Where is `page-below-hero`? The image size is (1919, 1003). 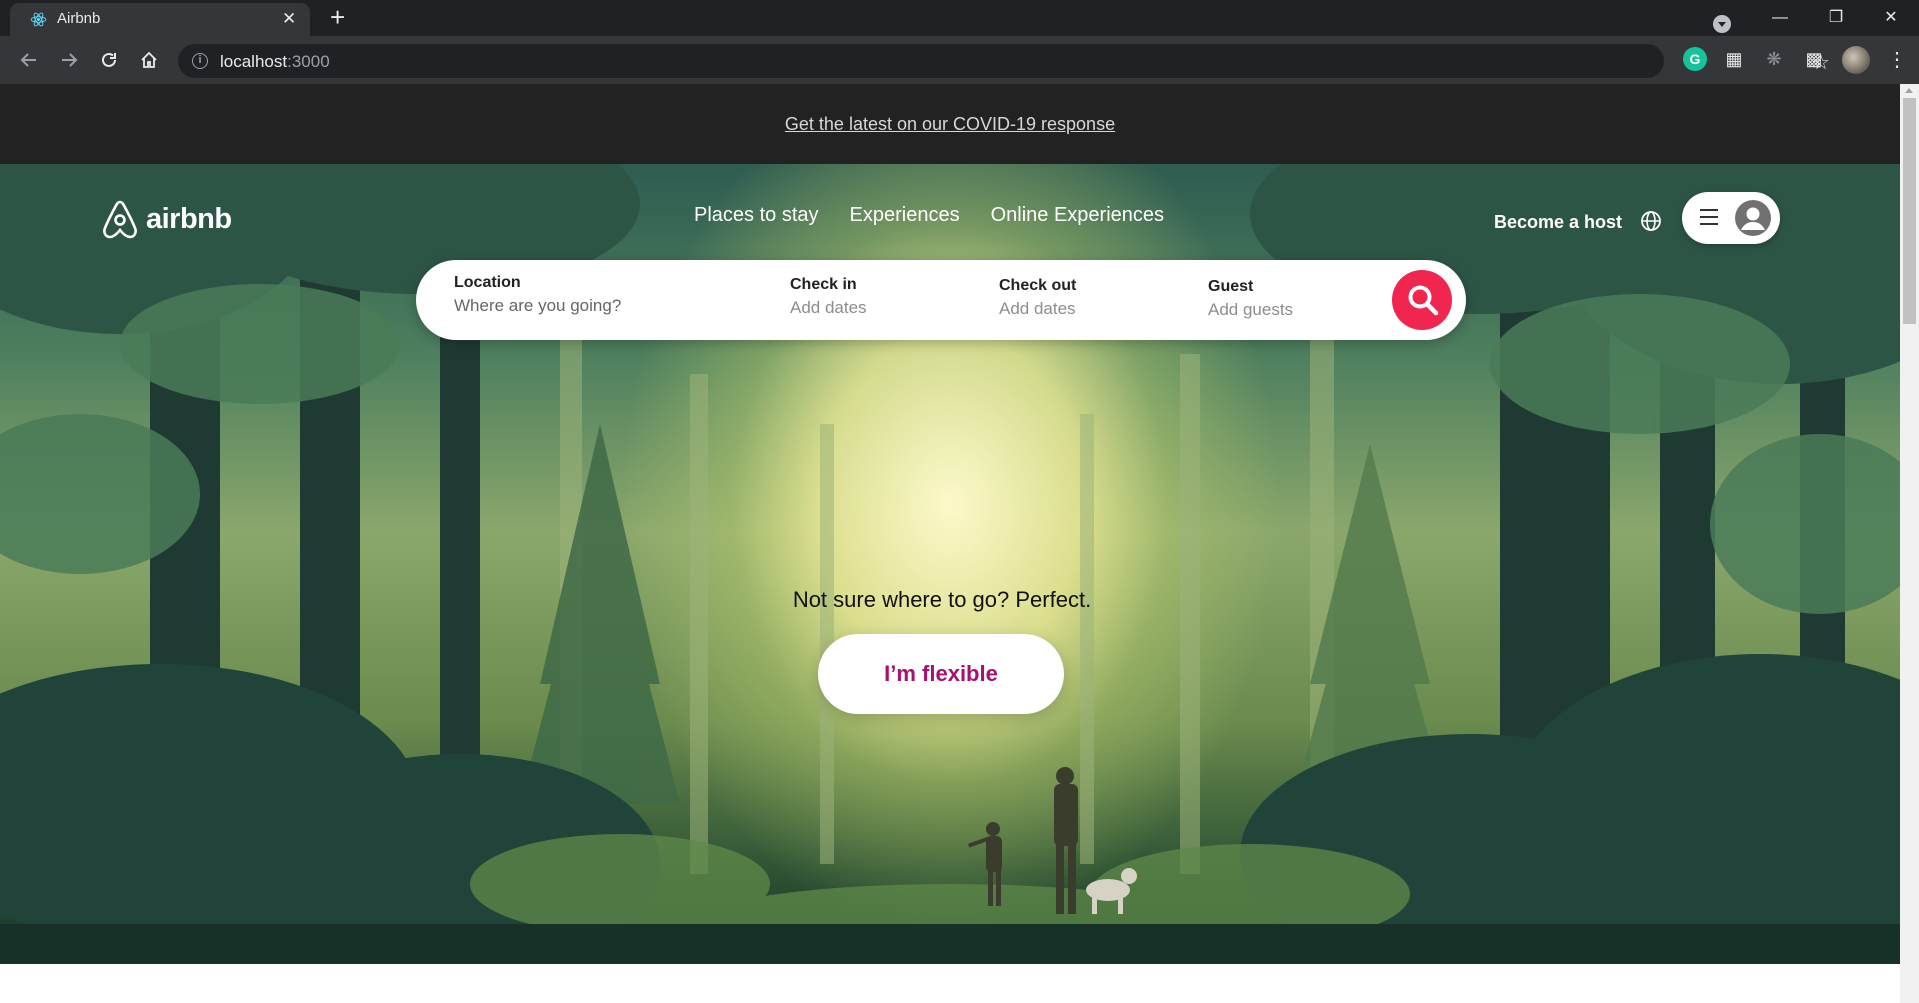 page-below-hero is located at coordinates (950, 983).